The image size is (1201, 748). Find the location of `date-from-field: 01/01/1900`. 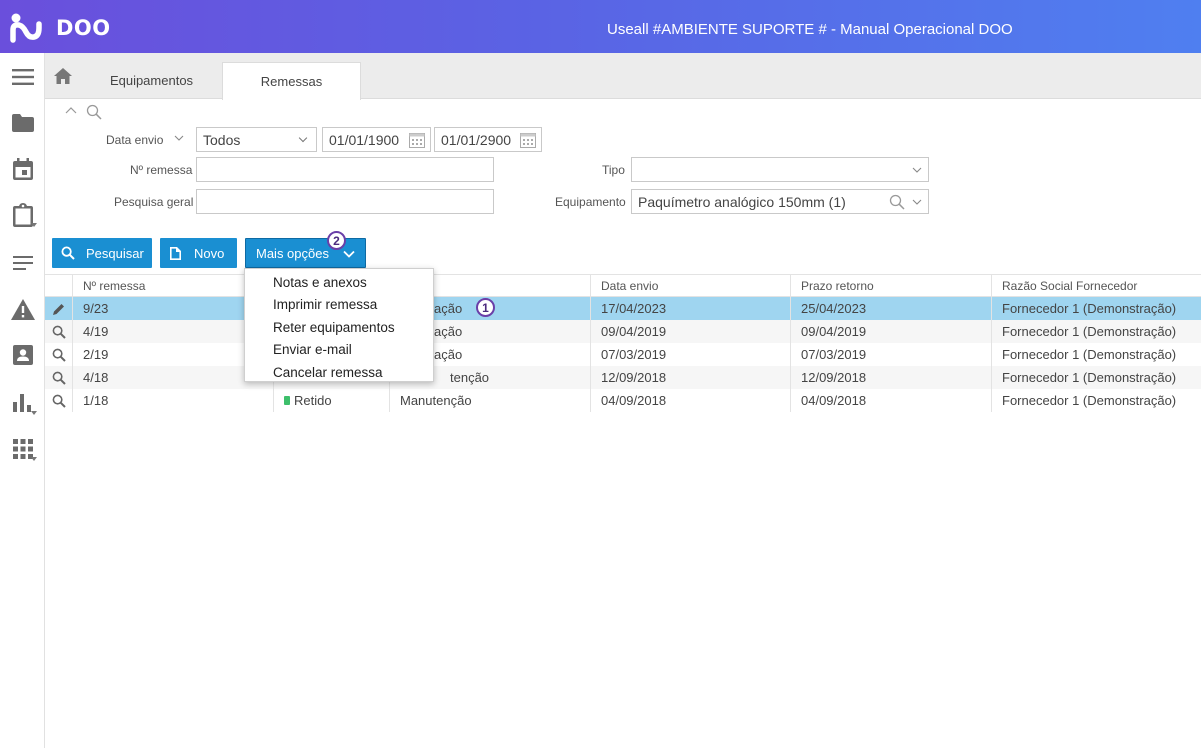

date-from-field: 01/01/1900 is located at coordinates (376, 139).